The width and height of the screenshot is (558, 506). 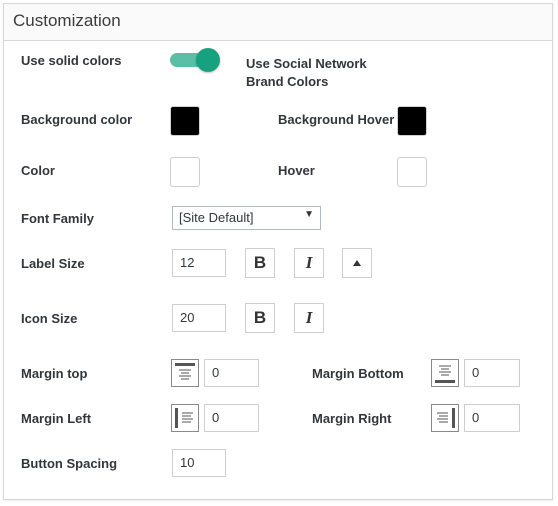 What do you see at coordinates (199, 263) in the screenshot?
I see `label-size-input: 12` at bounding box center [199, 263].